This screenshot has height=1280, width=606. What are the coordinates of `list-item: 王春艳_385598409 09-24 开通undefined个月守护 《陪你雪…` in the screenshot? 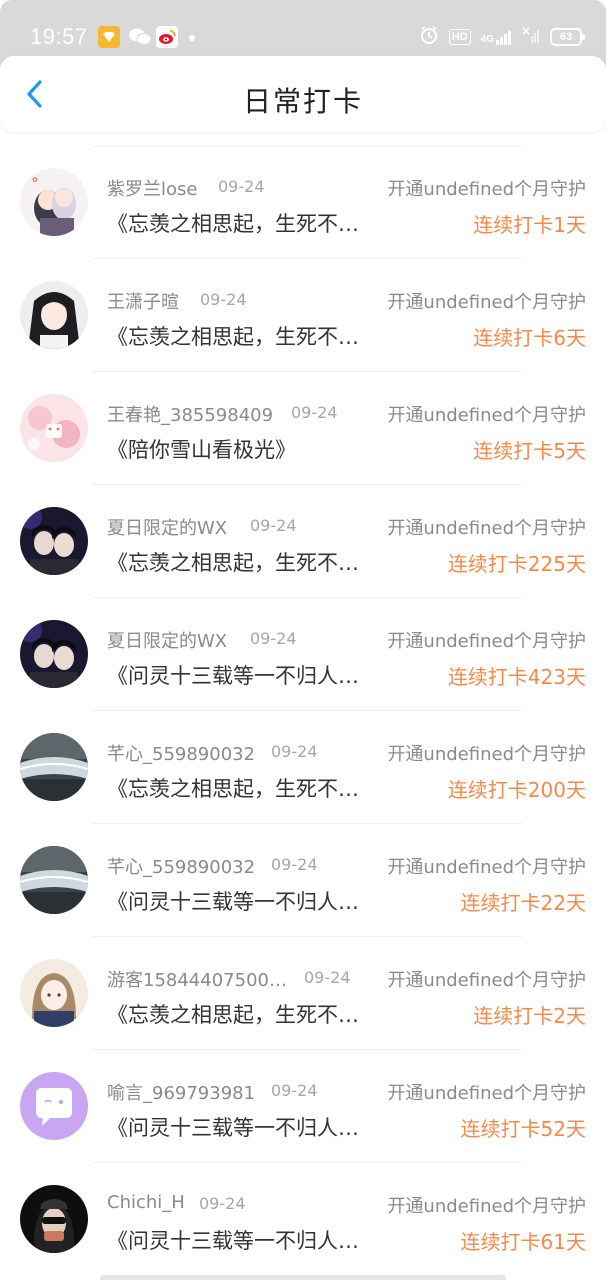 It's located at (303, 428).